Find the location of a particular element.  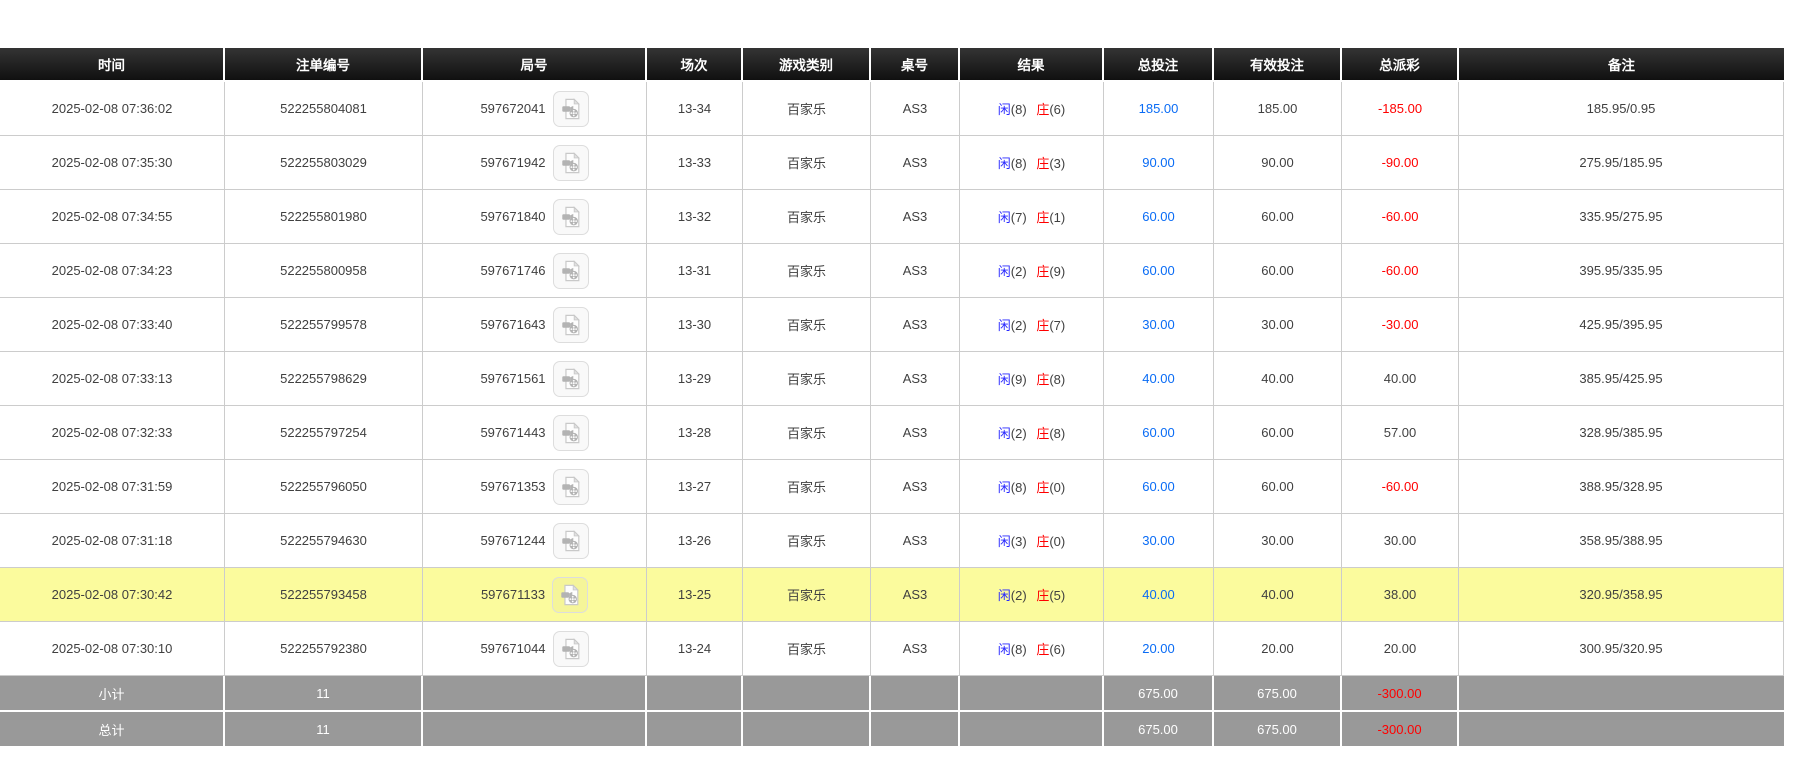

player-score: (2) is located at coordinates (1018, 271).